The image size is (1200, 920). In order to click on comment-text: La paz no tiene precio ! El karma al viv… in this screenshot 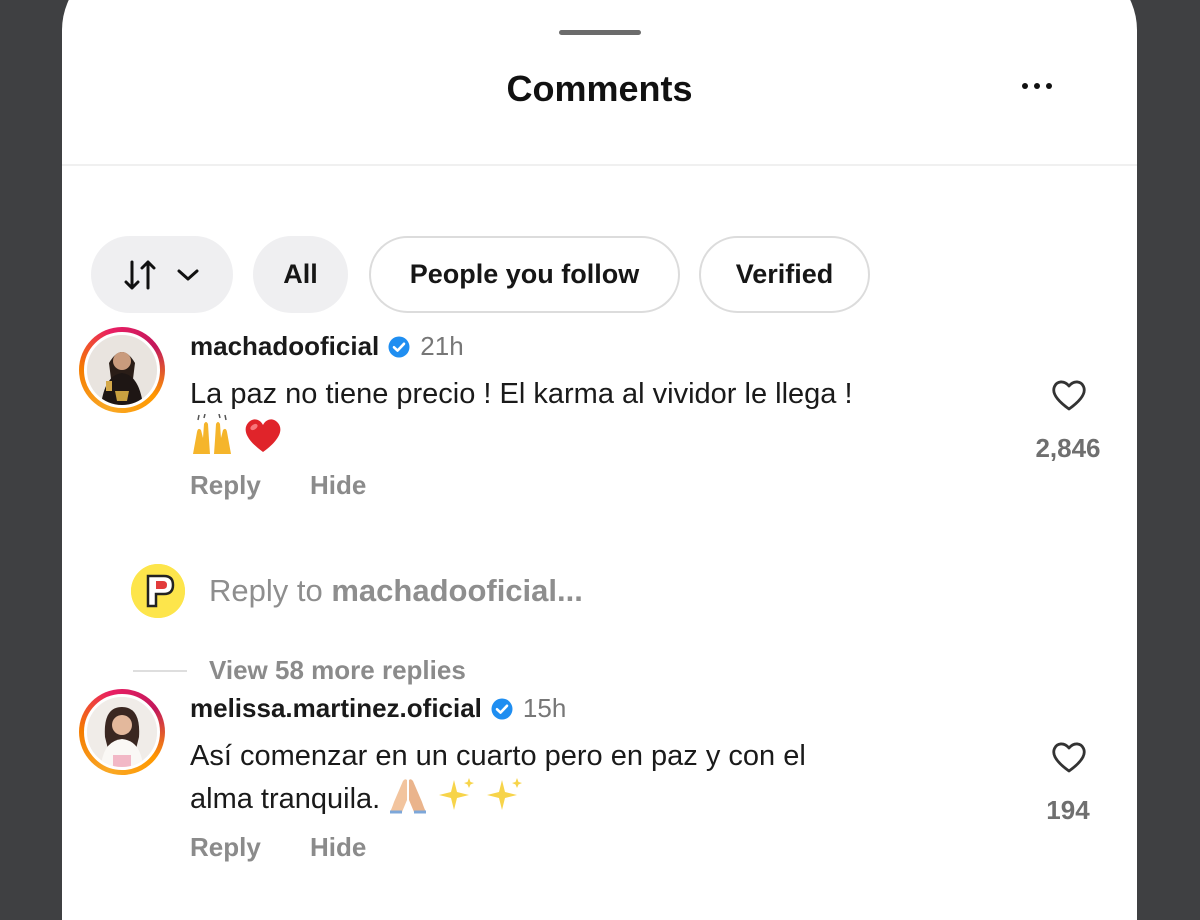, I will do `click(521, 420)`.